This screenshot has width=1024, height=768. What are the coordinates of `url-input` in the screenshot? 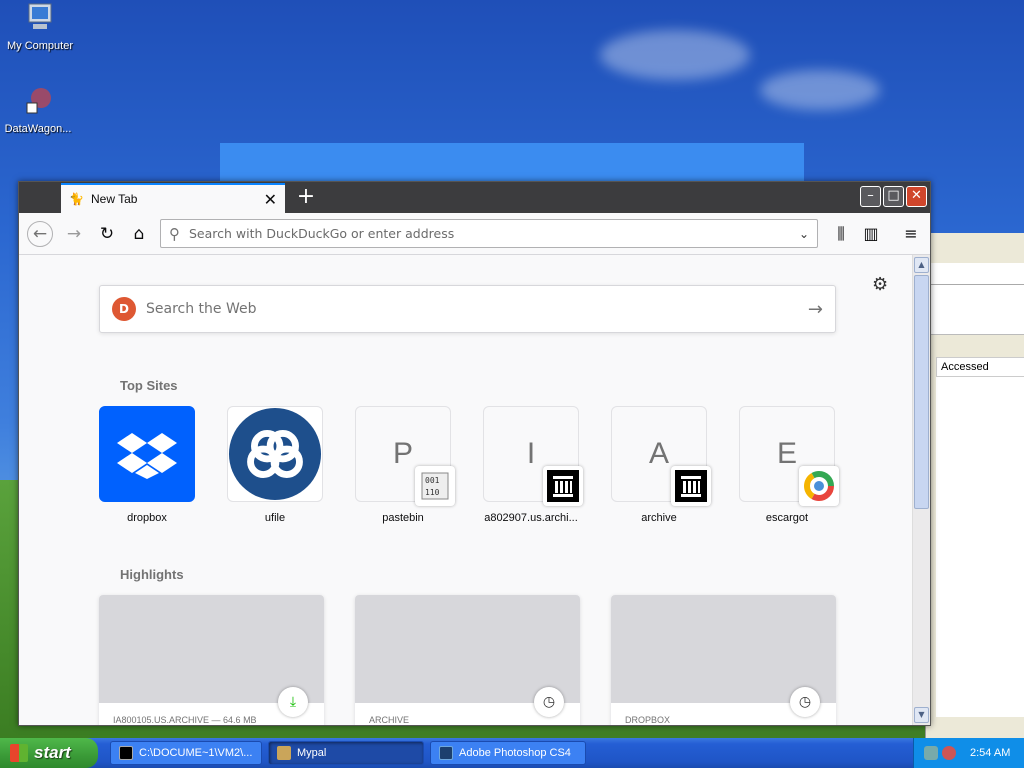 It's located at (494, 233).